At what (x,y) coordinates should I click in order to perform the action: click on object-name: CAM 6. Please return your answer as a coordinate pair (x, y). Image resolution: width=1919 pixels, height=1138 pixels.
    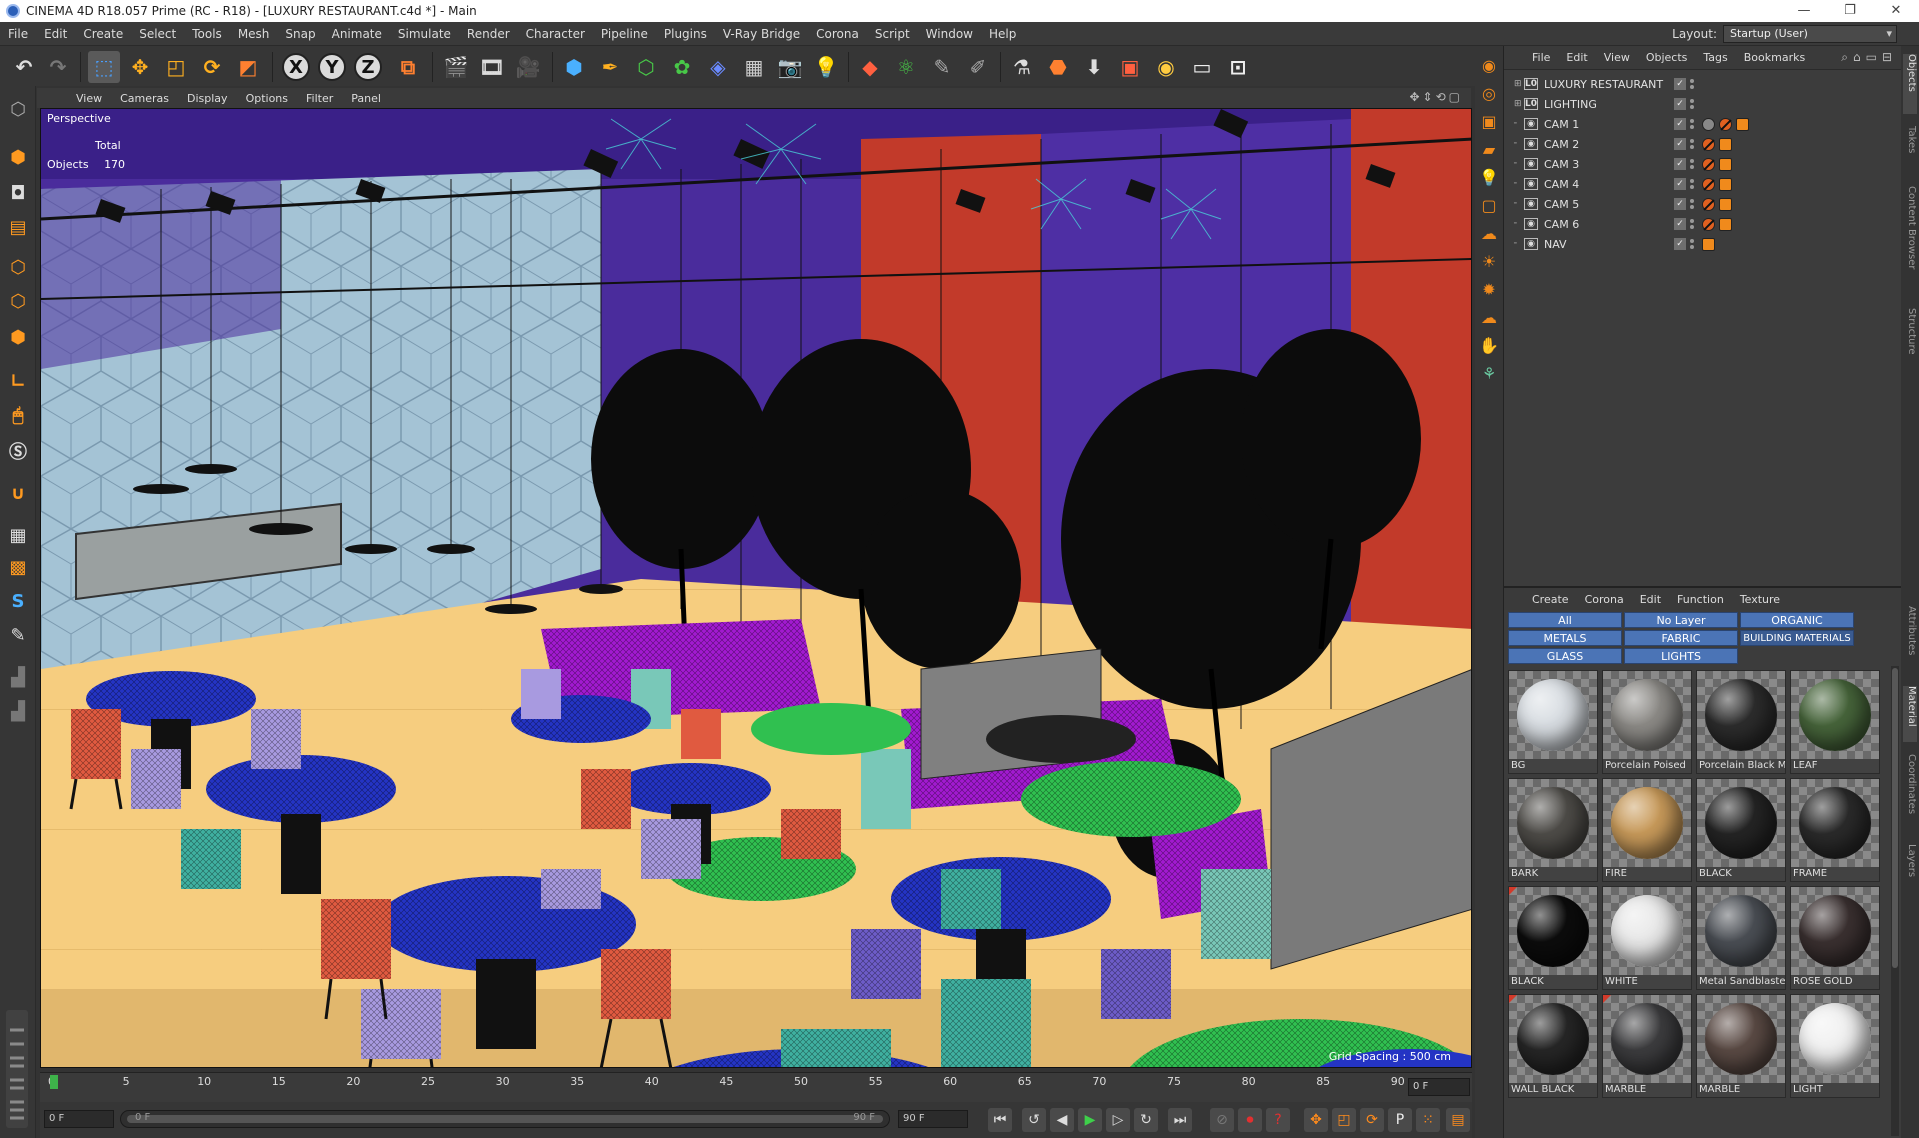
    Looking at the image, I should click on (1606, 224).